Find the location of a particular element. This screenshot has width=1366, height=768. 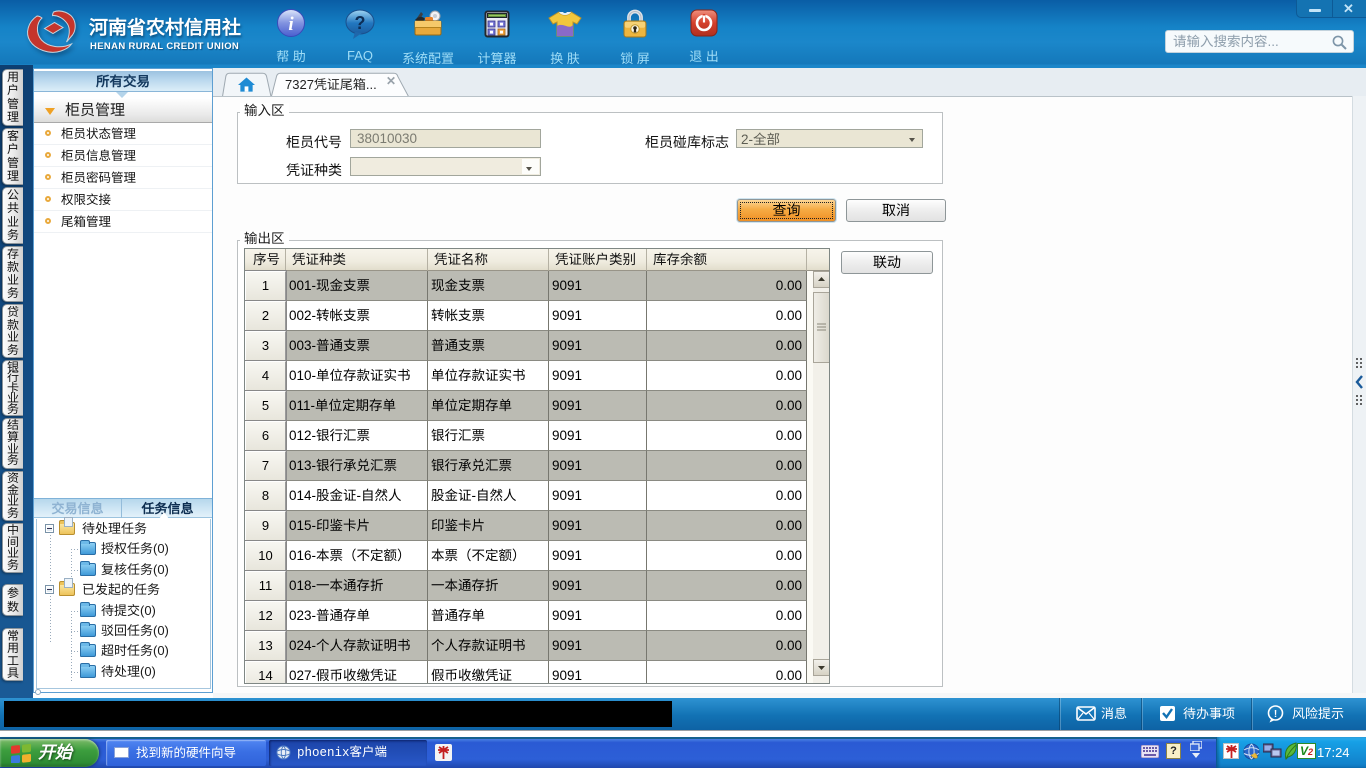

svg-text: i is located at coordinates (291, 24).